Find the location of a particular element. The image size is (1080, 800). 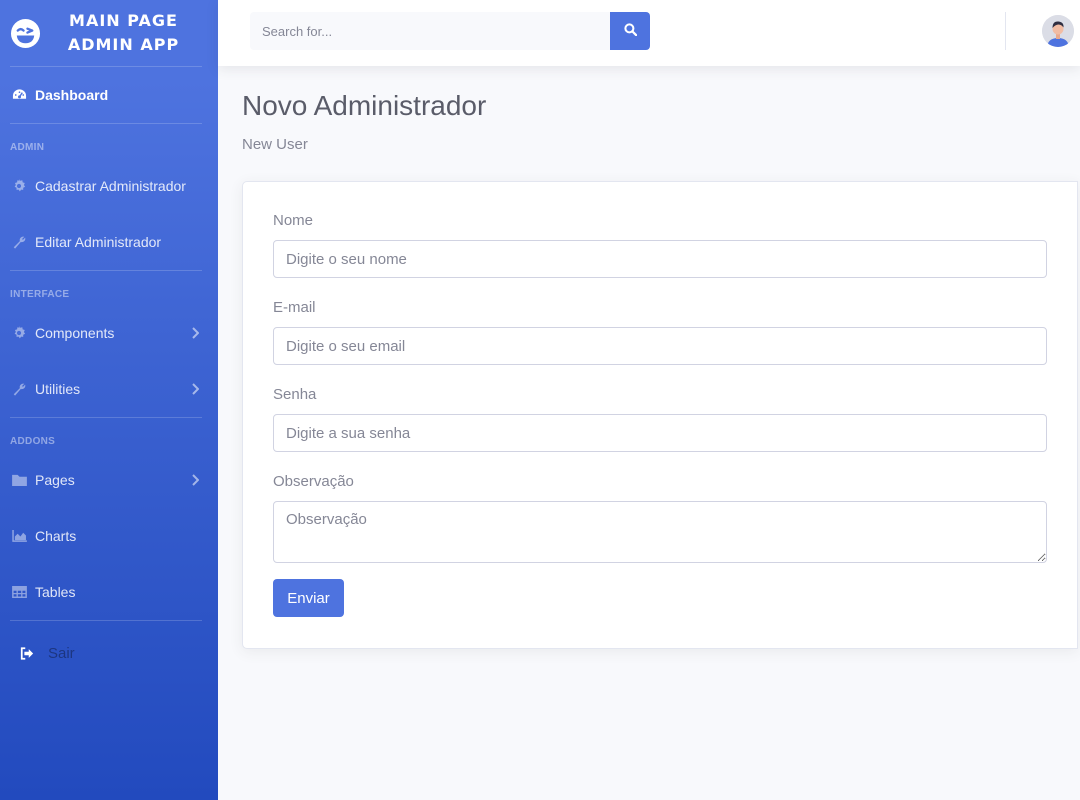

tachometer-icon is located at coordinates (19, 95).